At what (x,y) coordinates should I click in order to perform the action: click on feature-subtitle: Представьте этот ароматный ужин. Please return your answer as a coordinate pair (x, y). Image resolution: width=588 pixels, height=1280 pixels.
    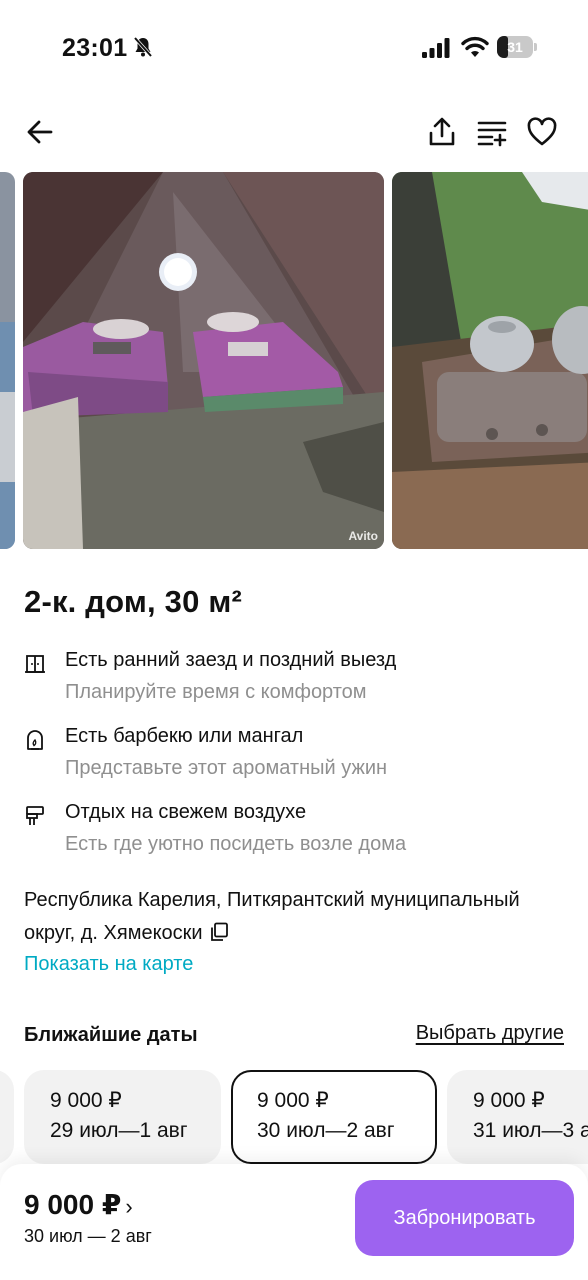
    Looking at the image, I should click on (226, 768).